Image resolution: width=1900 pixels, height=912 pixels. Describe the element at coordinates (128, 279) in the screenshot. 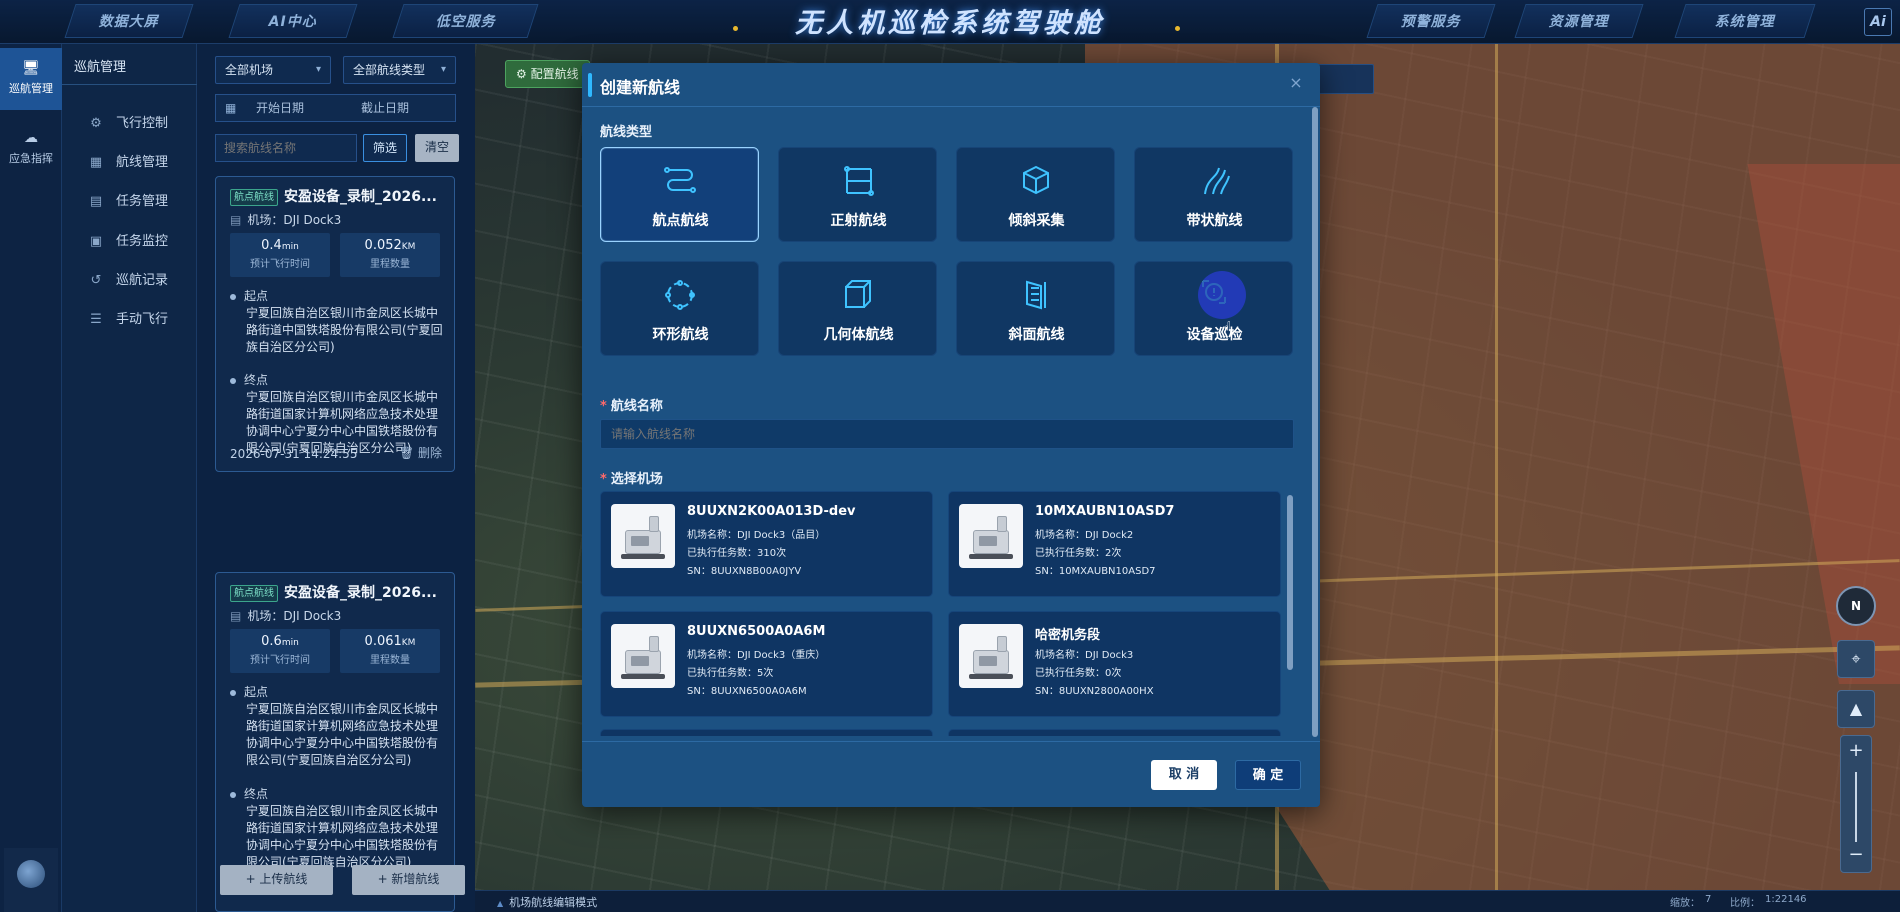

I see `menu-item-patrol-record: ↺ 巡航记录` at that location.